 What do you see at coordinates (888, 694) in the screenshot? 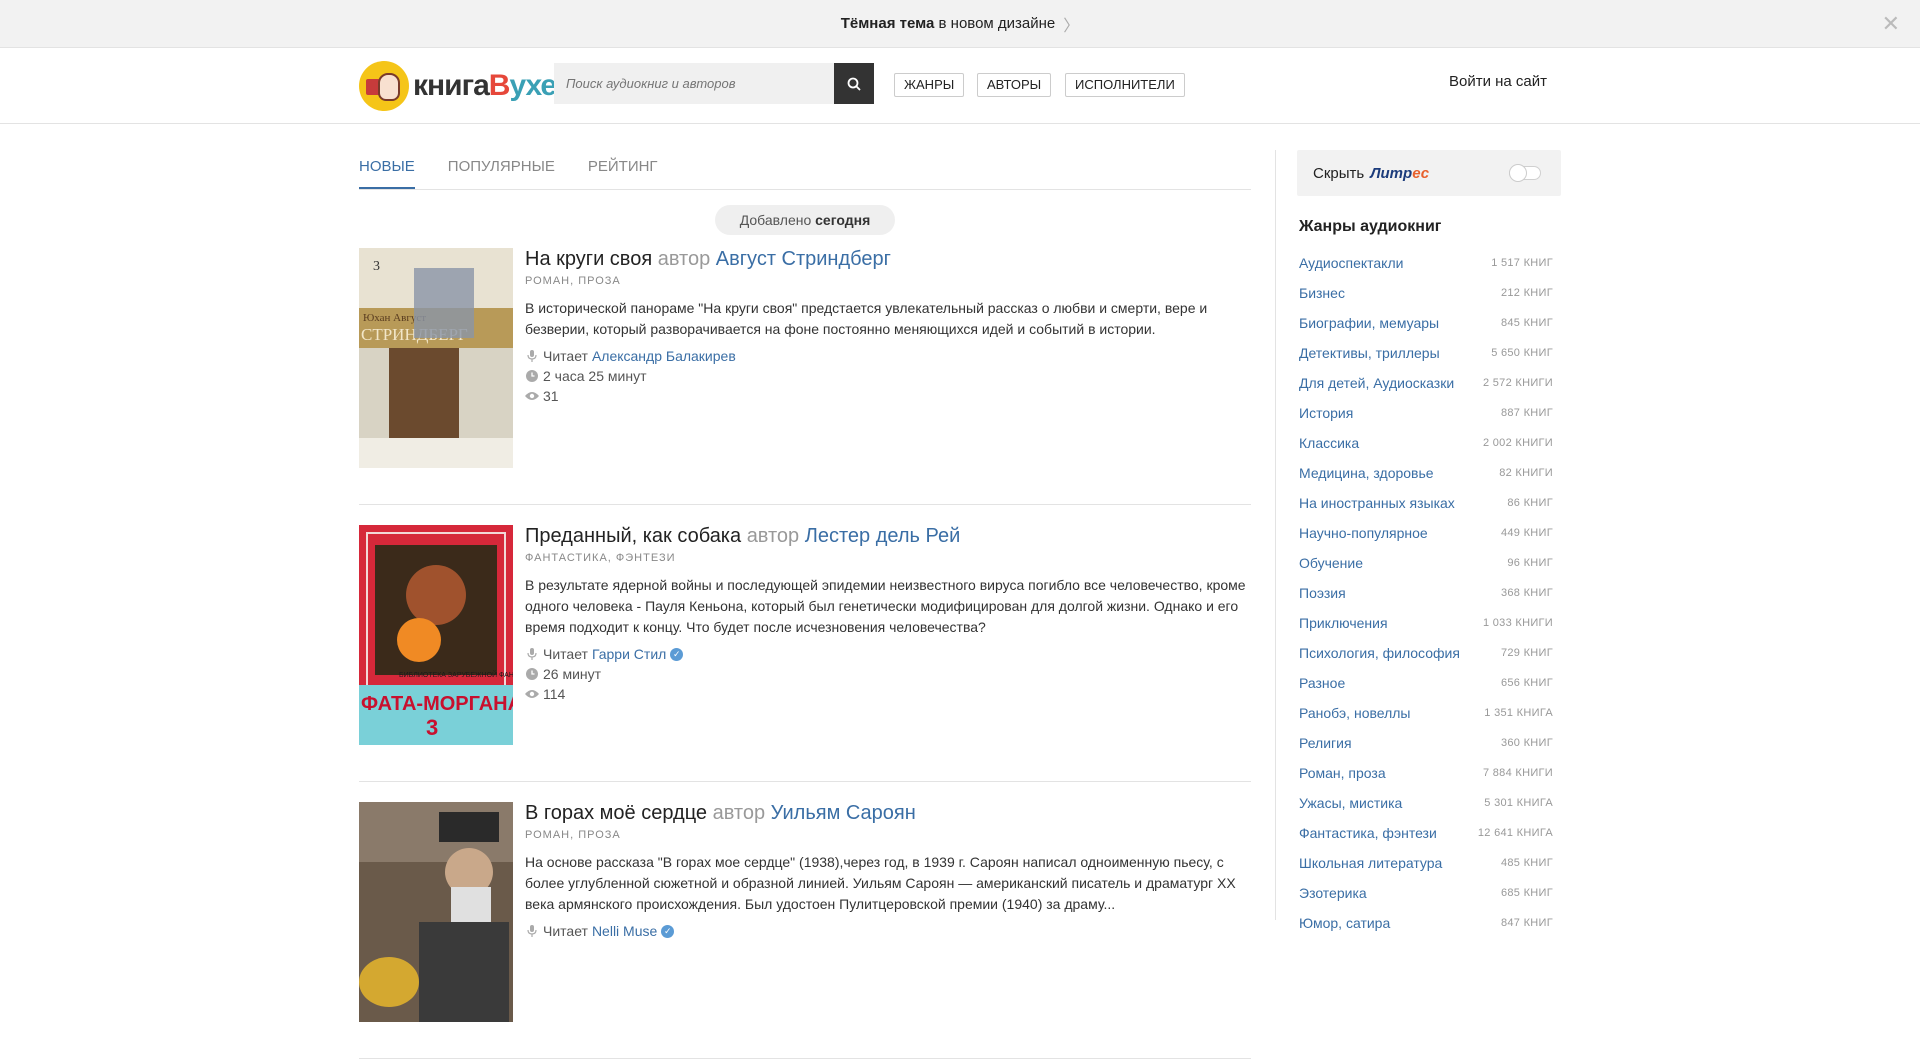
I see `book-views: 114` at bounding box center [888, 694].